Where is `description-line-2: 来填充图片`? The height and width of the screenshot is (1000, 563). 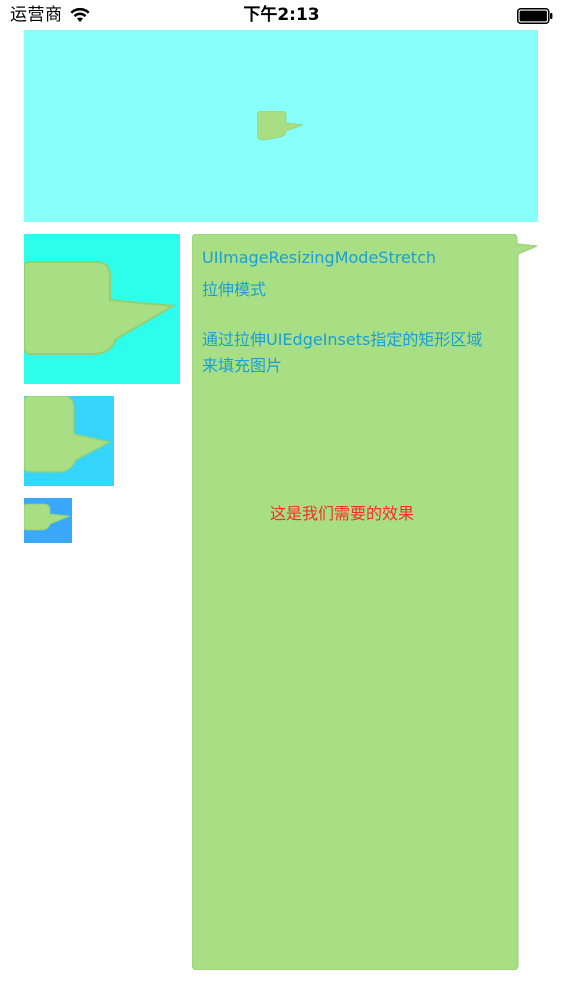
description-line-2: 来填充图片 is located at coordinates (242, 365).